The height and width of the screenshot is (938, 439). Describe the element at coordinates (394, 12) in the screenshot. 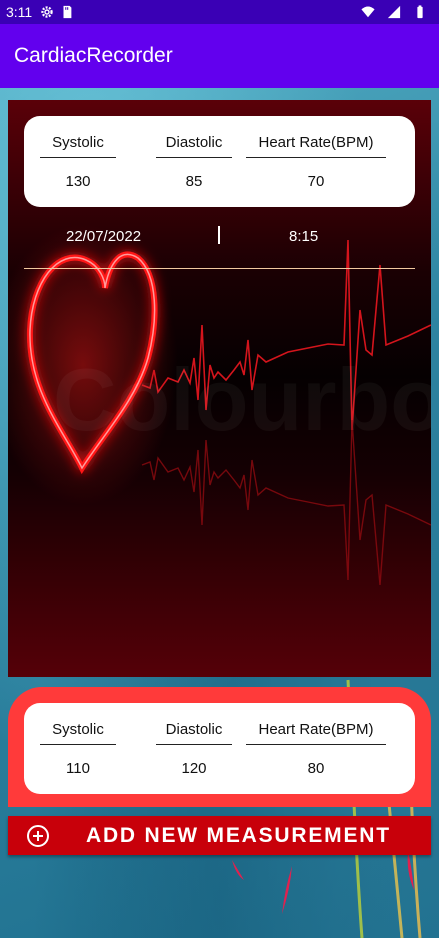

I see `signal-icon` at that location.